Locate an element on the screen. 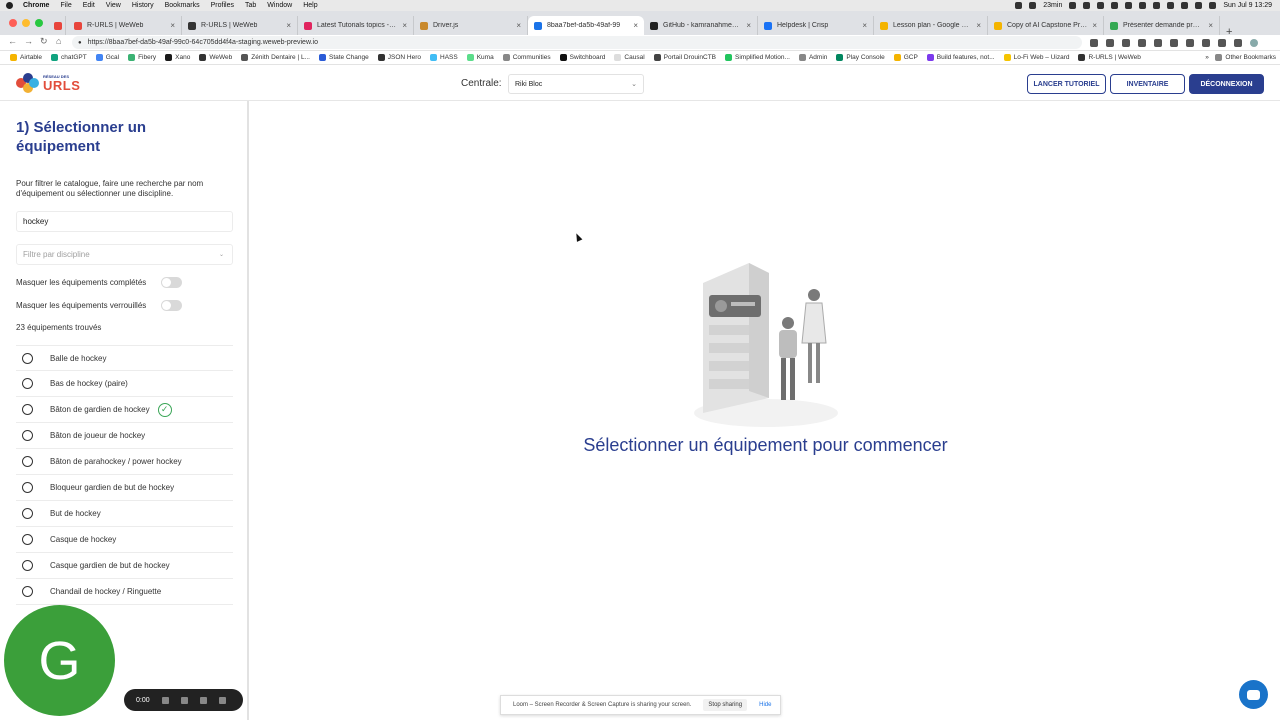 The width and height of the screenshot is (1280, 720). bookmark: HASS is located at coordinates (444, 57).